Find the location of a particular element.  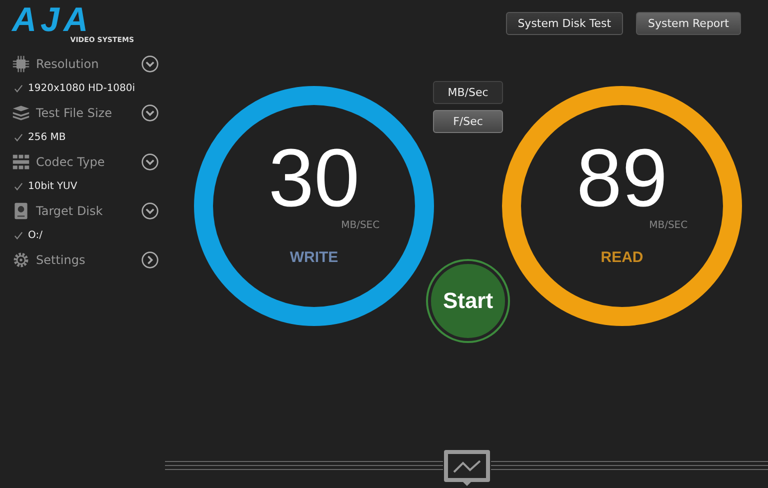

selected-value: 256 MB is located at coordinates (47, 137).